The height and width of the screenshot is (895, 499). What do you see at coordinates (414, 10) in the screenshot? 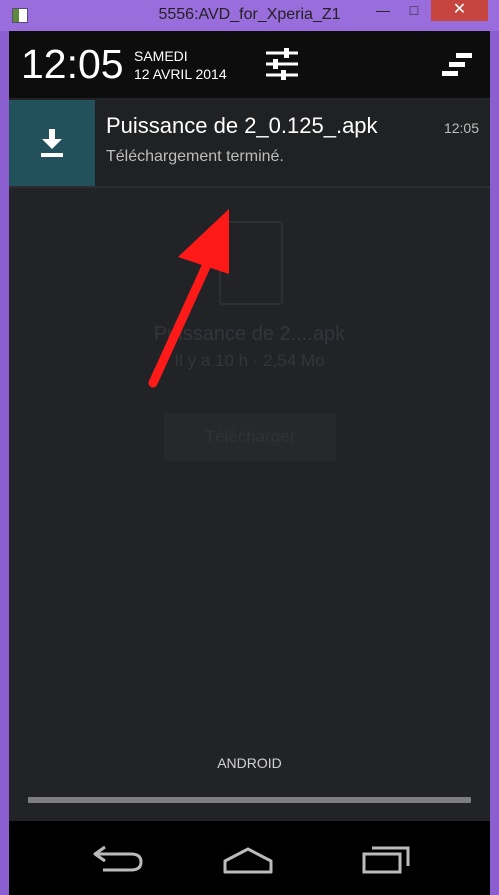
I see `maximize-button: □` at bounding box center [414, 10].